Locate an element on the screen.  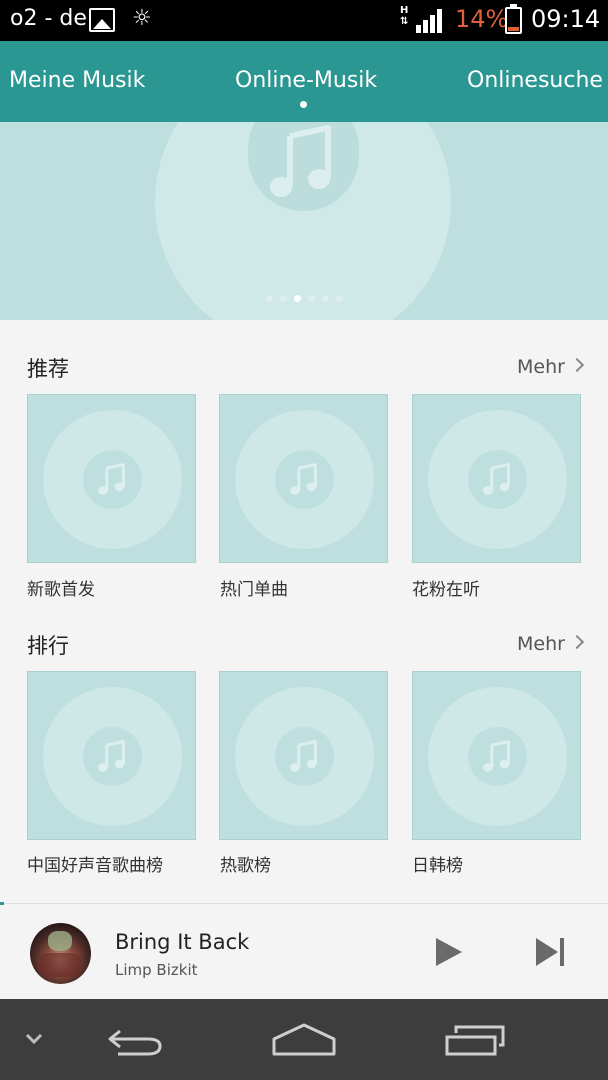
album-tile-fans-listening is located at coordinates (496, 478).